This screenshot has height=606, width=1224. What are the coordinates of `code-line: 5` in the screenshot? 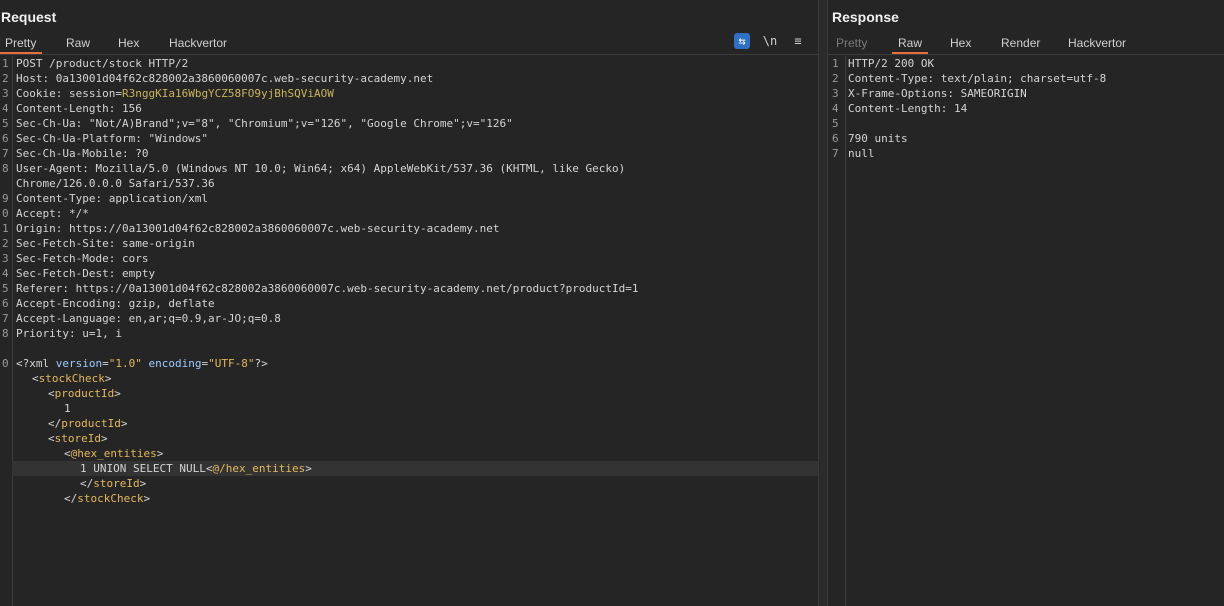 It's located at (835, 123).